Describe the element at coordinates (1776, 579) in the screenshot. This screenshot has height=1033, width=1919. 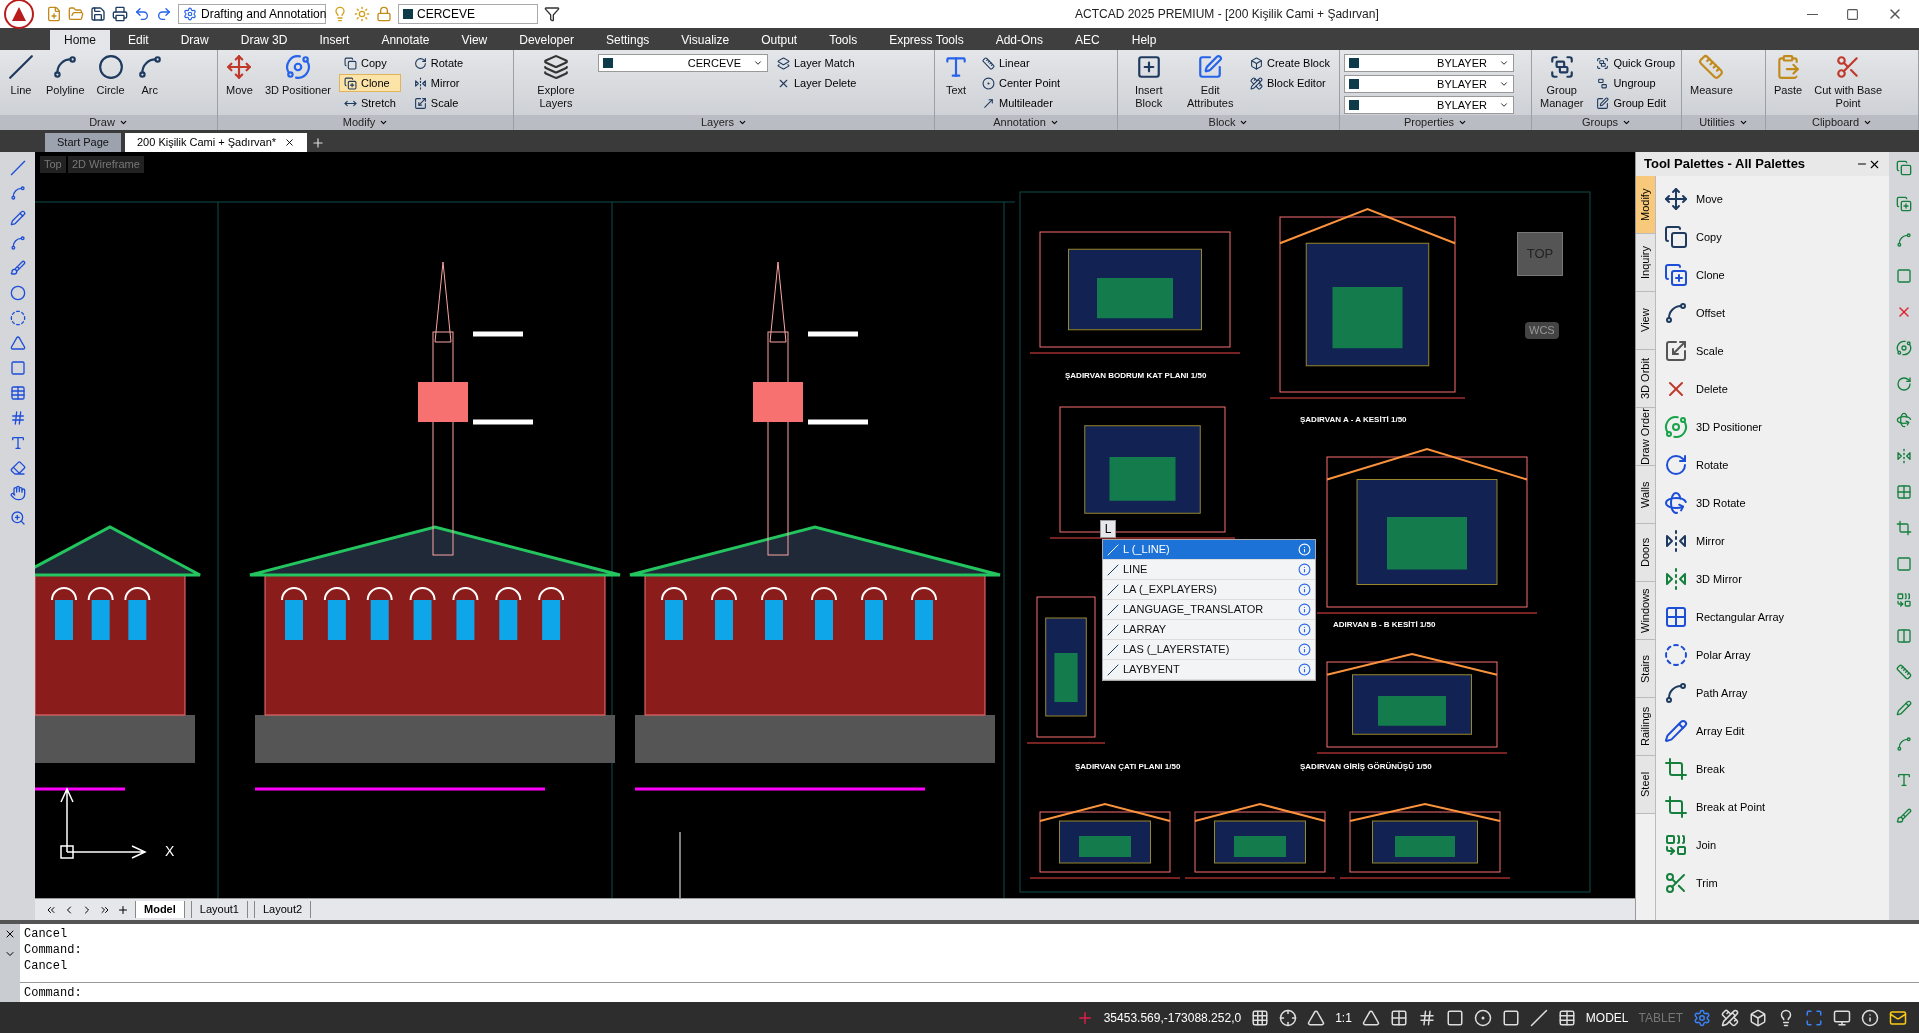
I see `palette-item: 3D Mirror` at that location.